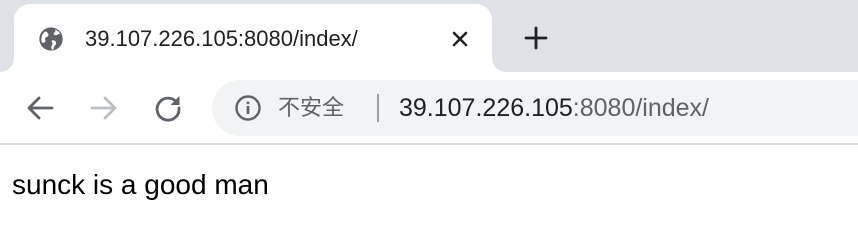 Image resolution: width=858 pixels, height=242 pixels. I want to click on globe-icon, so click(51, 39).